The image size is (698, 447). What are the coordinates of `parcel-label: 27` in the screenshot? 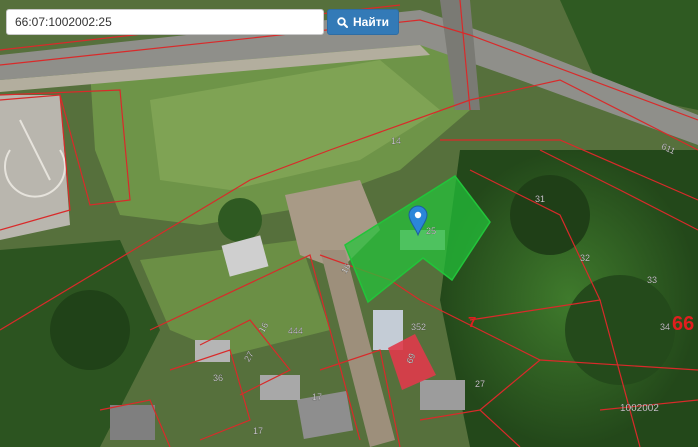 It's located at (480, 384).